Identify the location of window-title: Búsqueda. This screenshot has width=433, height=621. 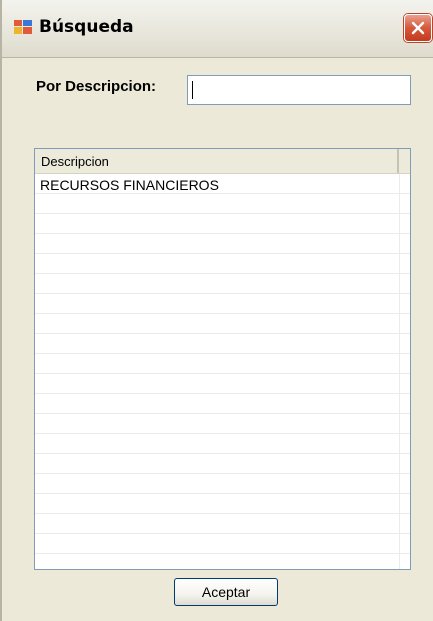
(86, 27).